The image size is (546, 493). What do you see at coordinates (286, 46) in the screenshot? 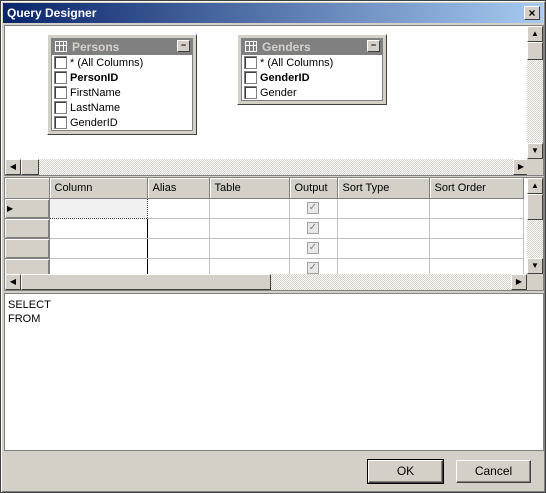
I see `table-genders-title: Genders` at bounding box center [286, 46].